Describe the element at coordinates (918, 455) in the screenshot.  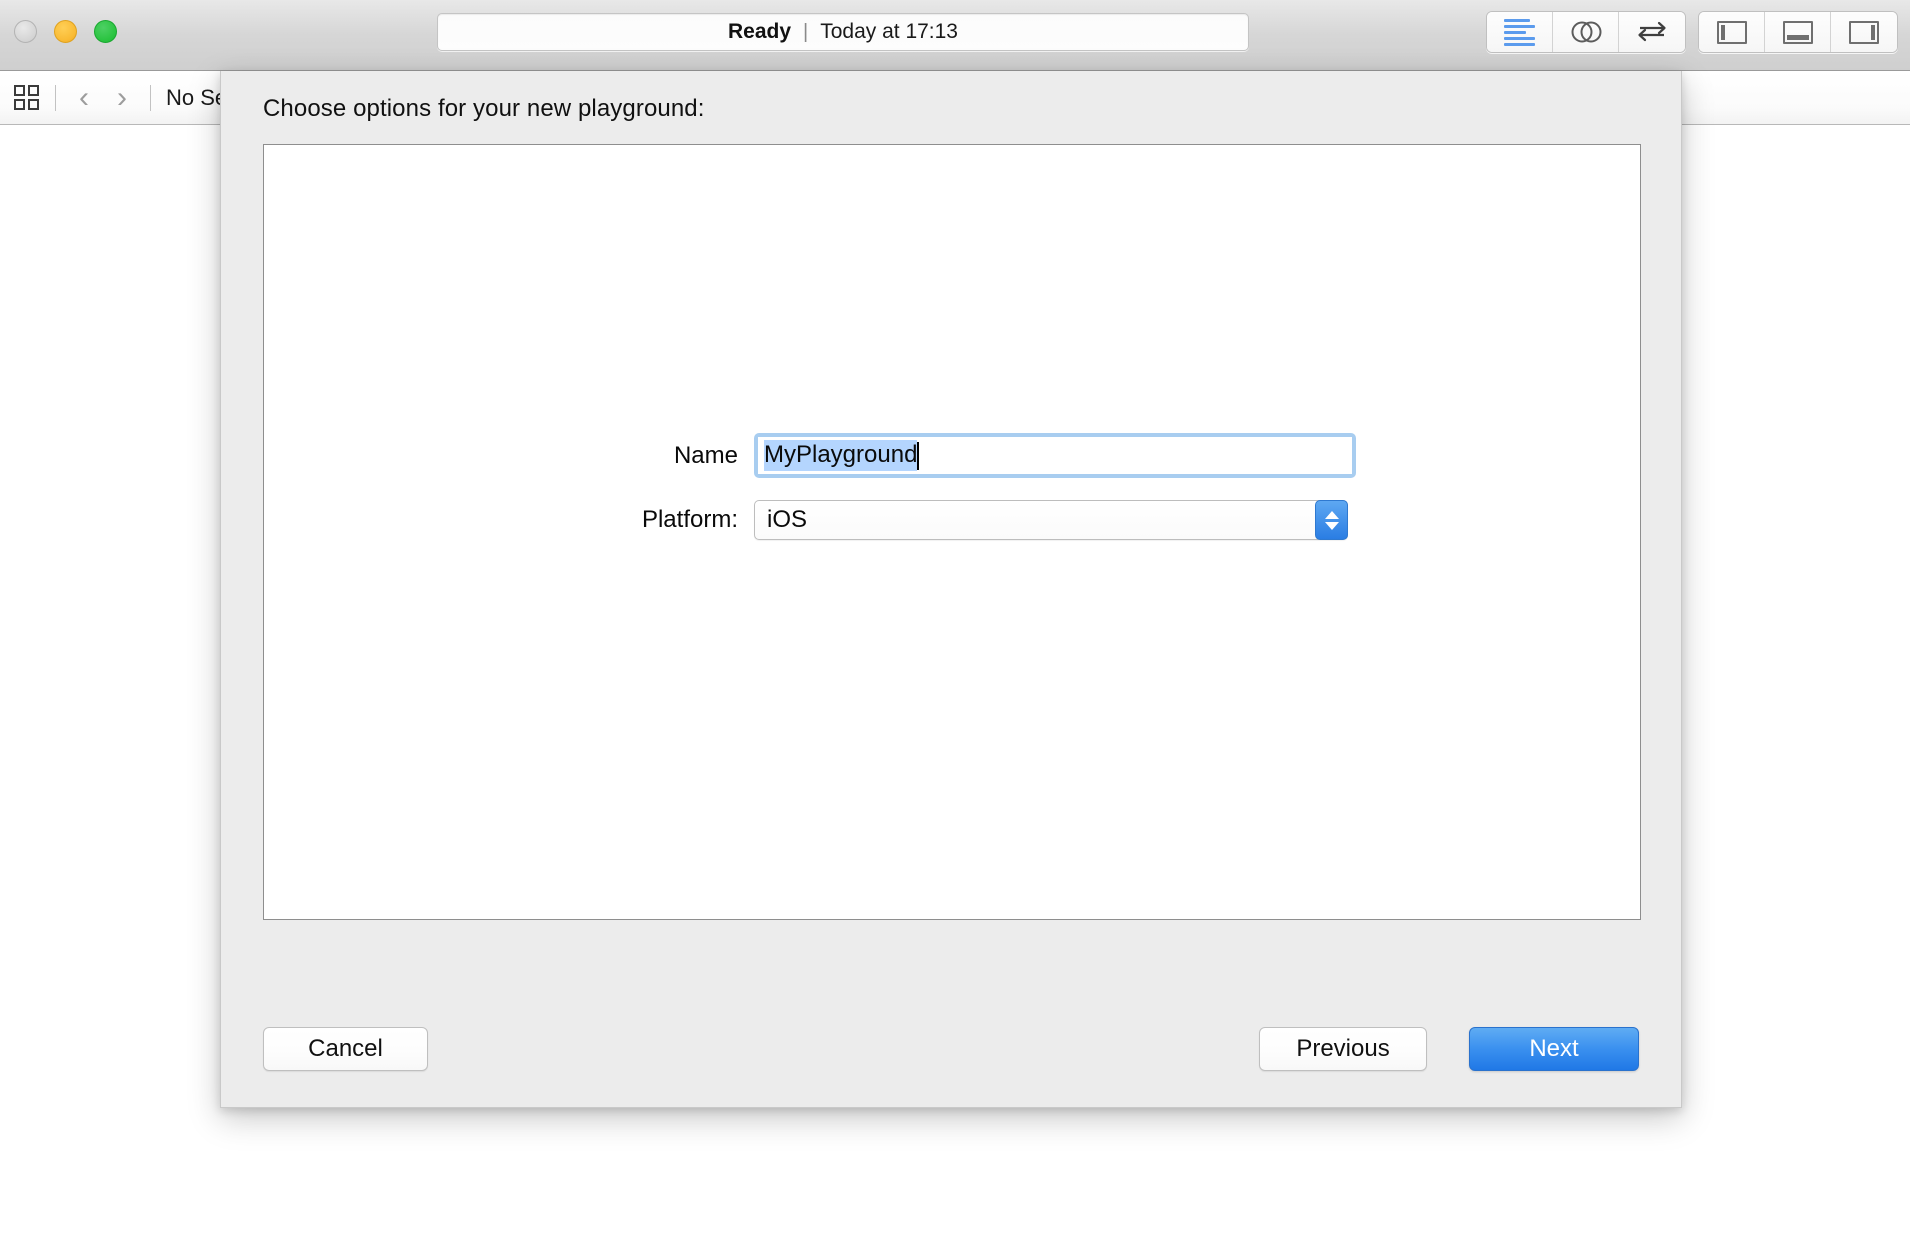
I see `text-caret` at that location.